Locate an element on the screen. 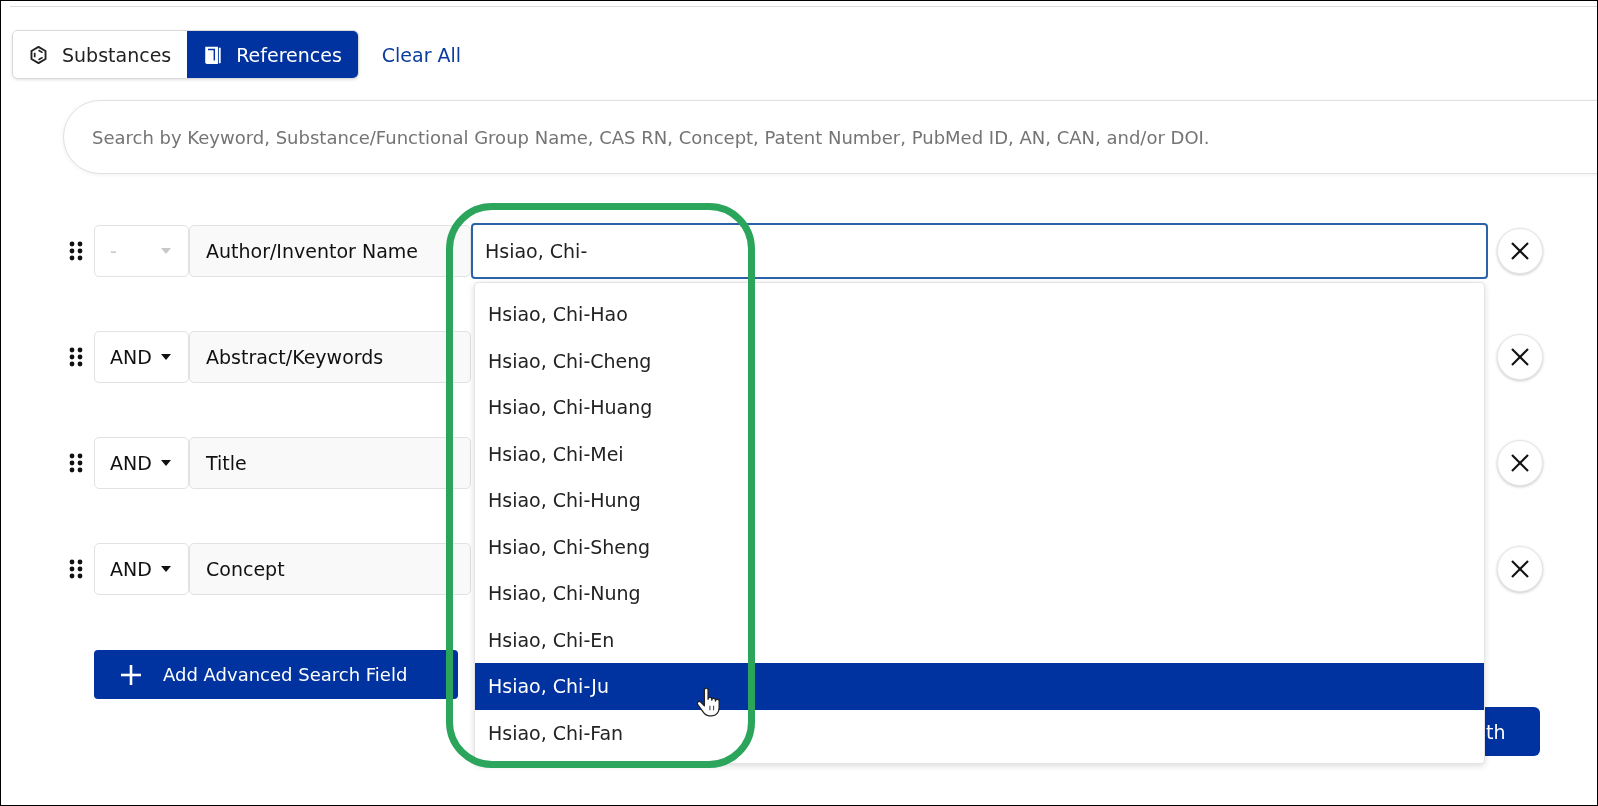 This screenshot has width=1598, height=806. hexagon-icon is located at coordinates (38, 54).